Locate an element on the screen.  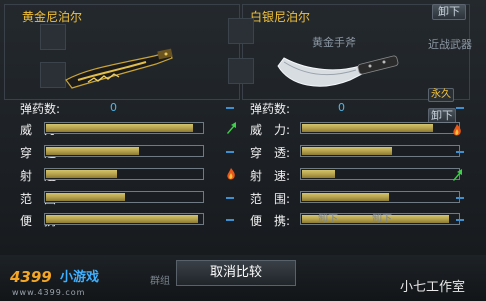
background-bottom-label: 群组 is located at coordinates (160, 281).